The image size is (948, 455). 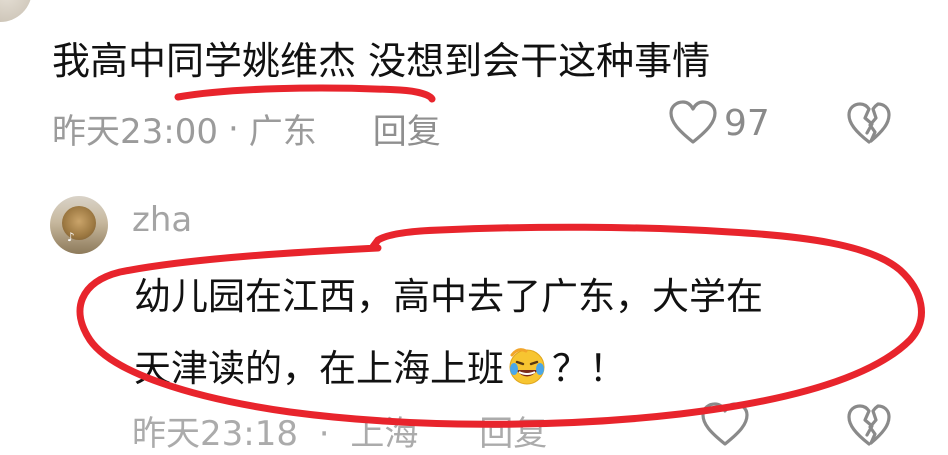 What do you see at coordinates (162, 220) in the screenshot?
I see `reply-username: zha` at bounding box center [162, 220].